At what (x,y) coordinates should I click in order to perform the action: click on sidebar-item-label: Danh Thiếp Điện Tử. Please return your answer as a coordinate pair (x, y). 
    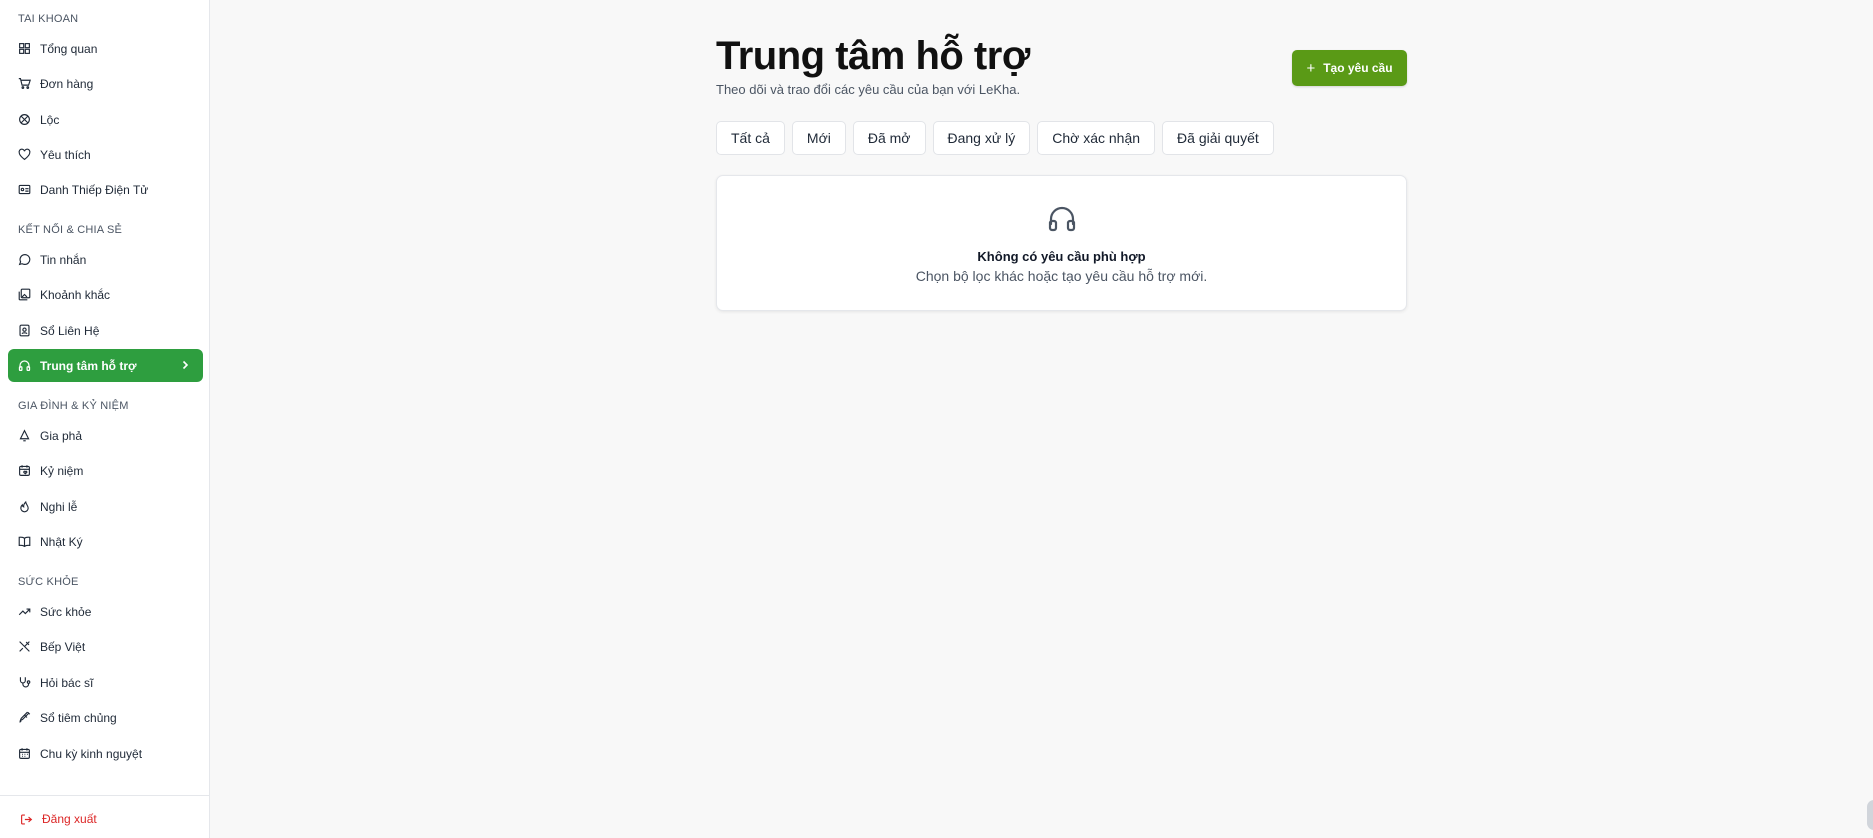
    Looking at the image, I should click on (94, 189).